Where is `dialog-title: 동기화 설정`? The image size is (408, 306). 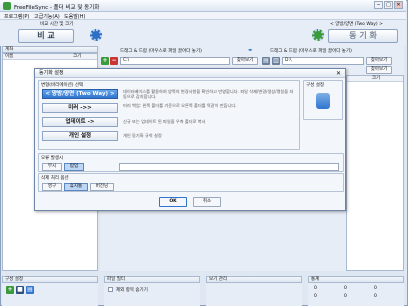 dialog-title: 동기화 설정 is located at coordinates (190, 73).